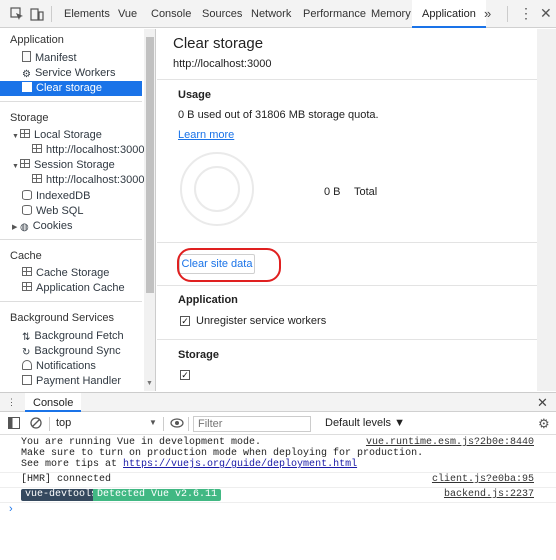 This screenshot has height=560, width=556. What do you see at coordinates (271, 14) in the screenshot?
I see `tab-network: Network` at bounding box center [271, 14].